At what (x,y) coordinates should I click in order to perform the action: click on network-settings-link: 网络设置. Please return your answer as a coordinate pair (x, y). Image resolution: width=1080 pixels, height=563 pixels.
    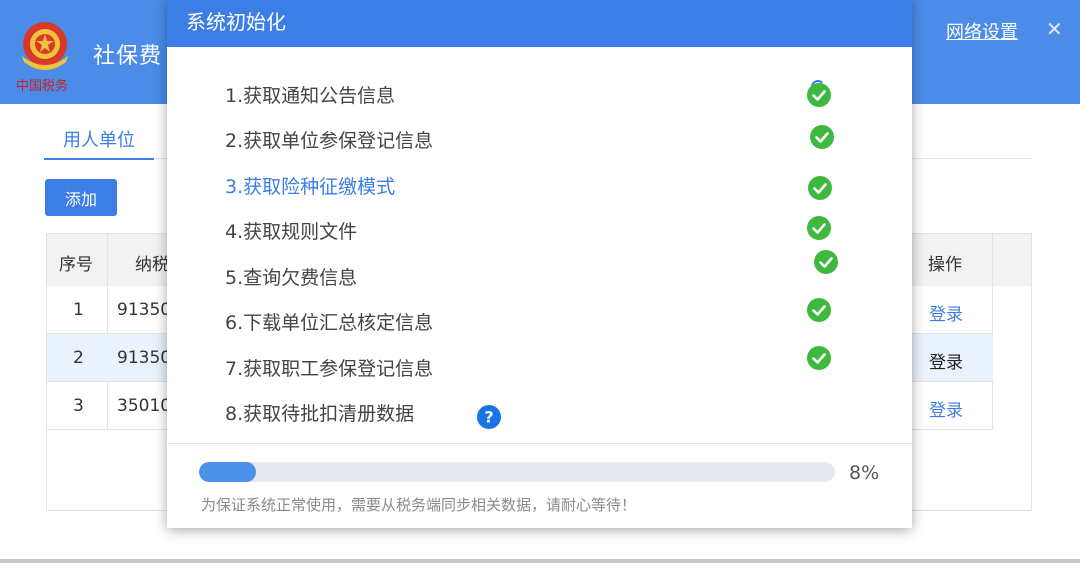
    Looking at the image, I should click on (982, 31).